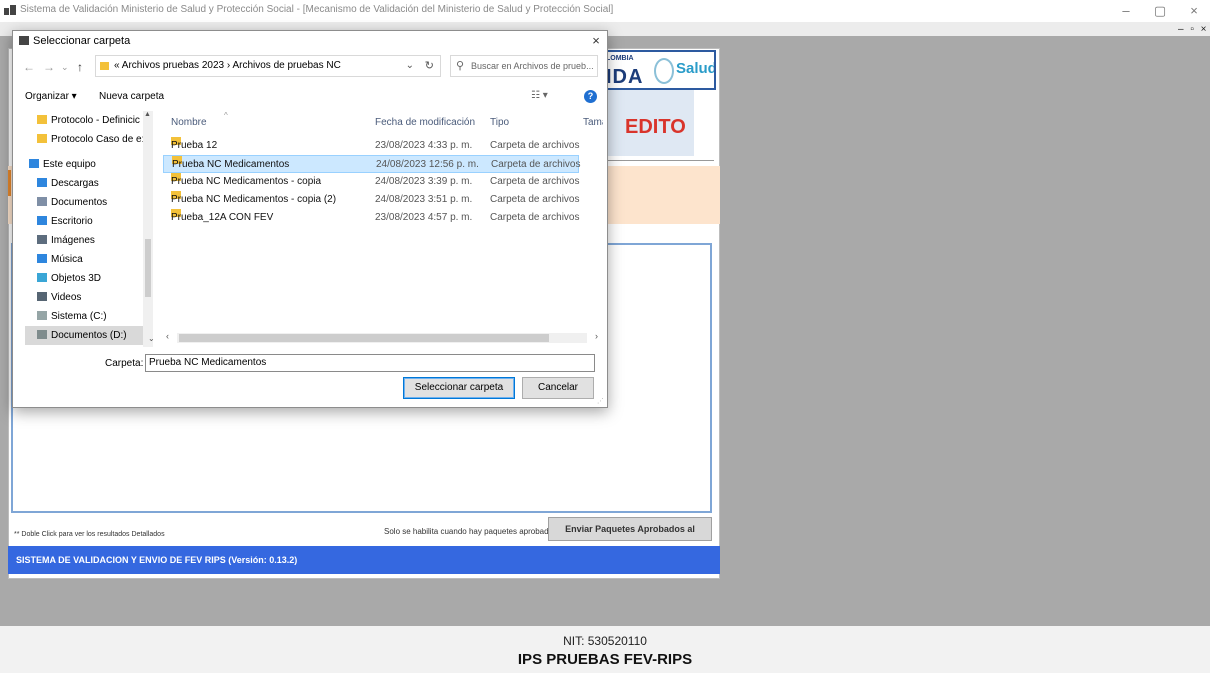 Image resolution: width=1210 pixels, height=673 pixels. What do you see at coordinates (73, 240) in the screenshot?
I see `nav-item-label: Imágenes` at bounding box center [73, 240].